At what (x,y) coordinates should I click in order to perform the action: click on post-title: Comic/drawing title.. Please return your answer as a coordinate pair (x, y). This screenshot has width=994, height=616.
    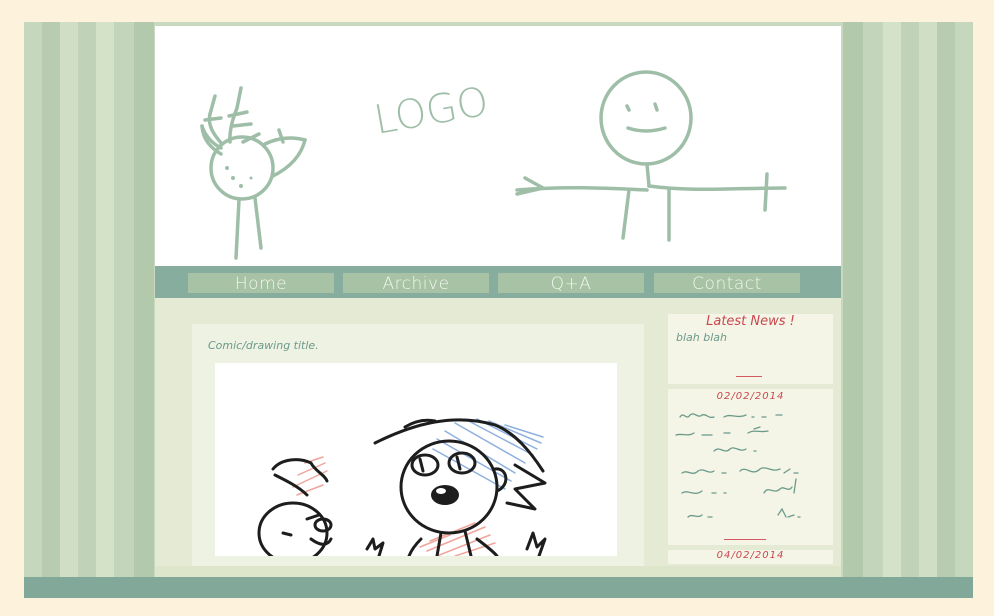
    Looking at the image, I should click on (263, 345).